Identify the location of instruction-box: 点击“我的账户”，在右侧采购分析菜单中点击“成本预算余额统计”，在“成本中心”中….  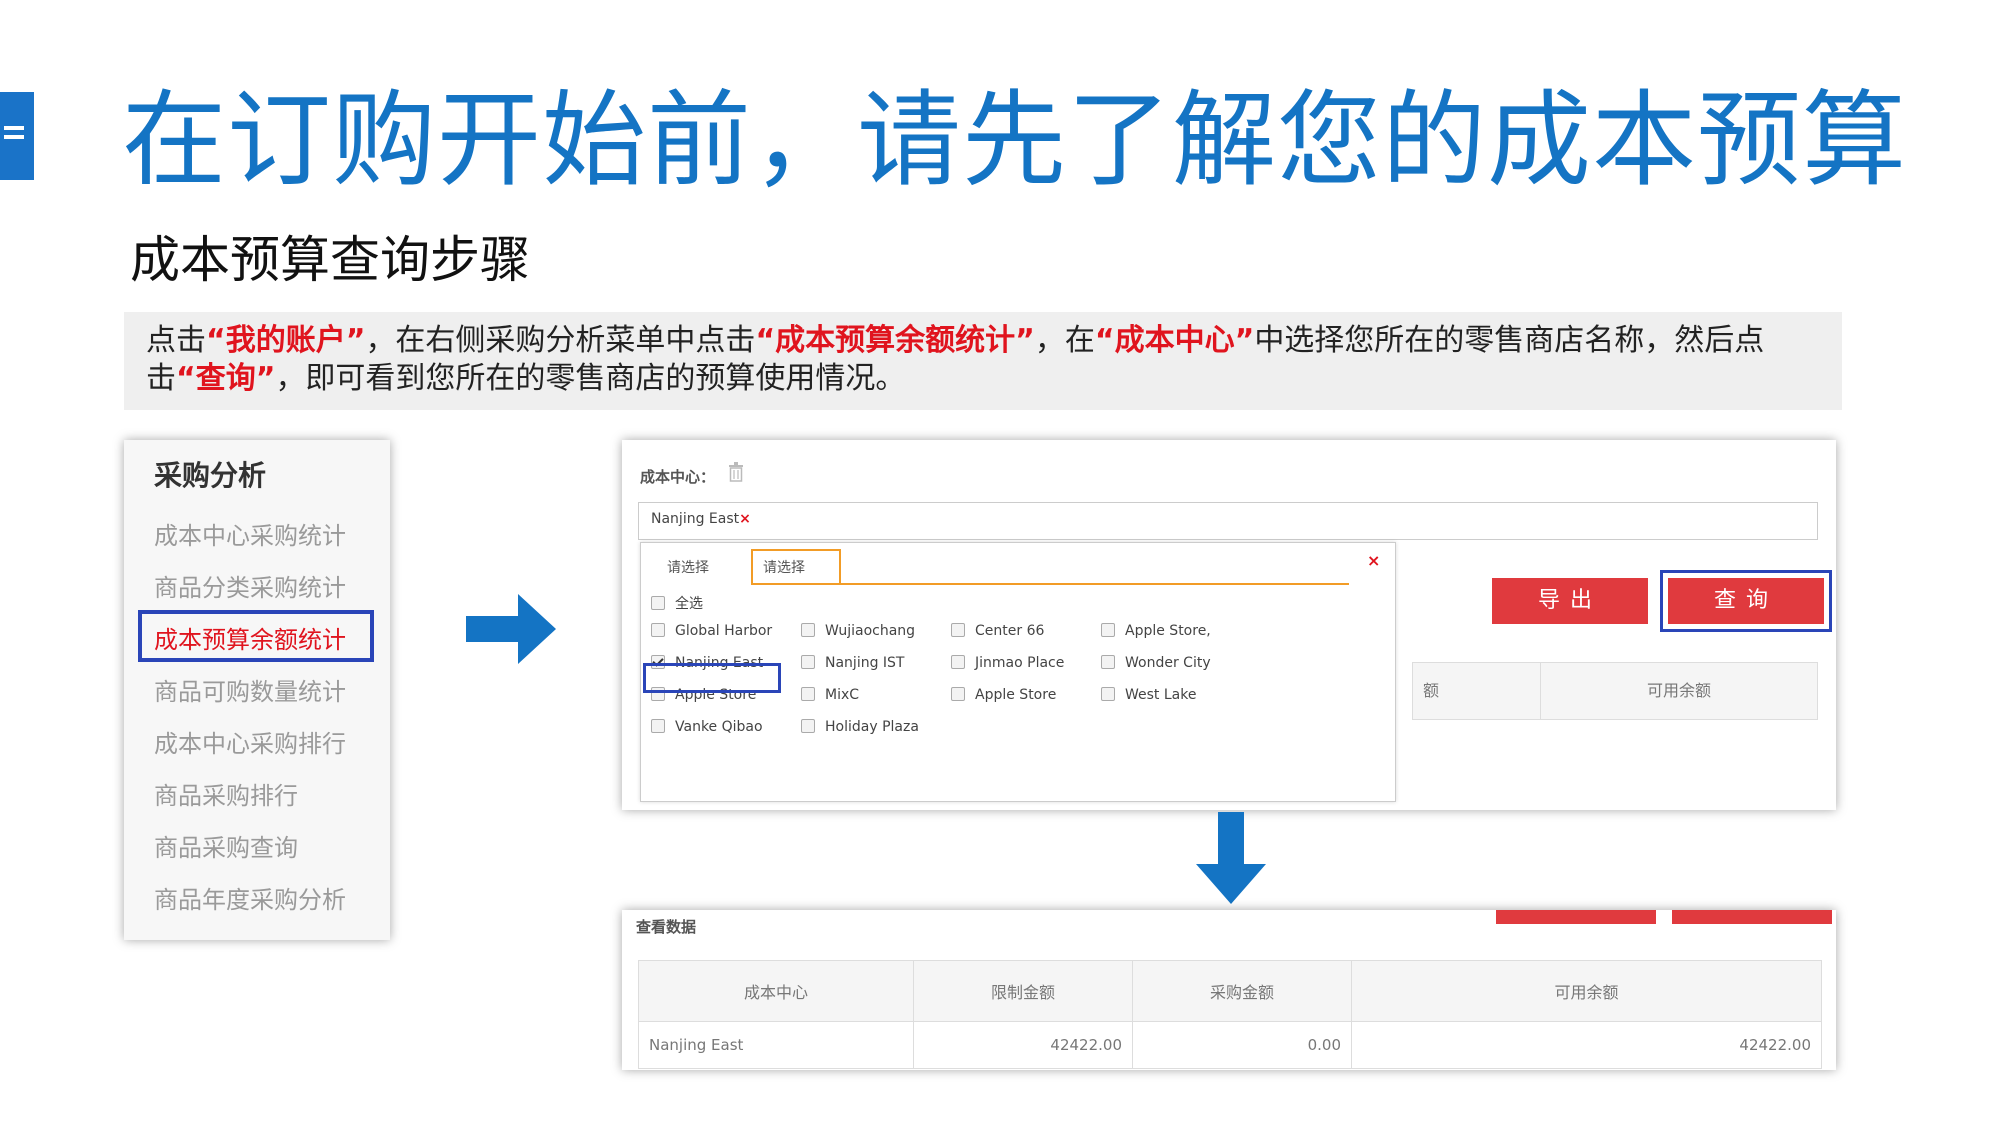
(983, 361).